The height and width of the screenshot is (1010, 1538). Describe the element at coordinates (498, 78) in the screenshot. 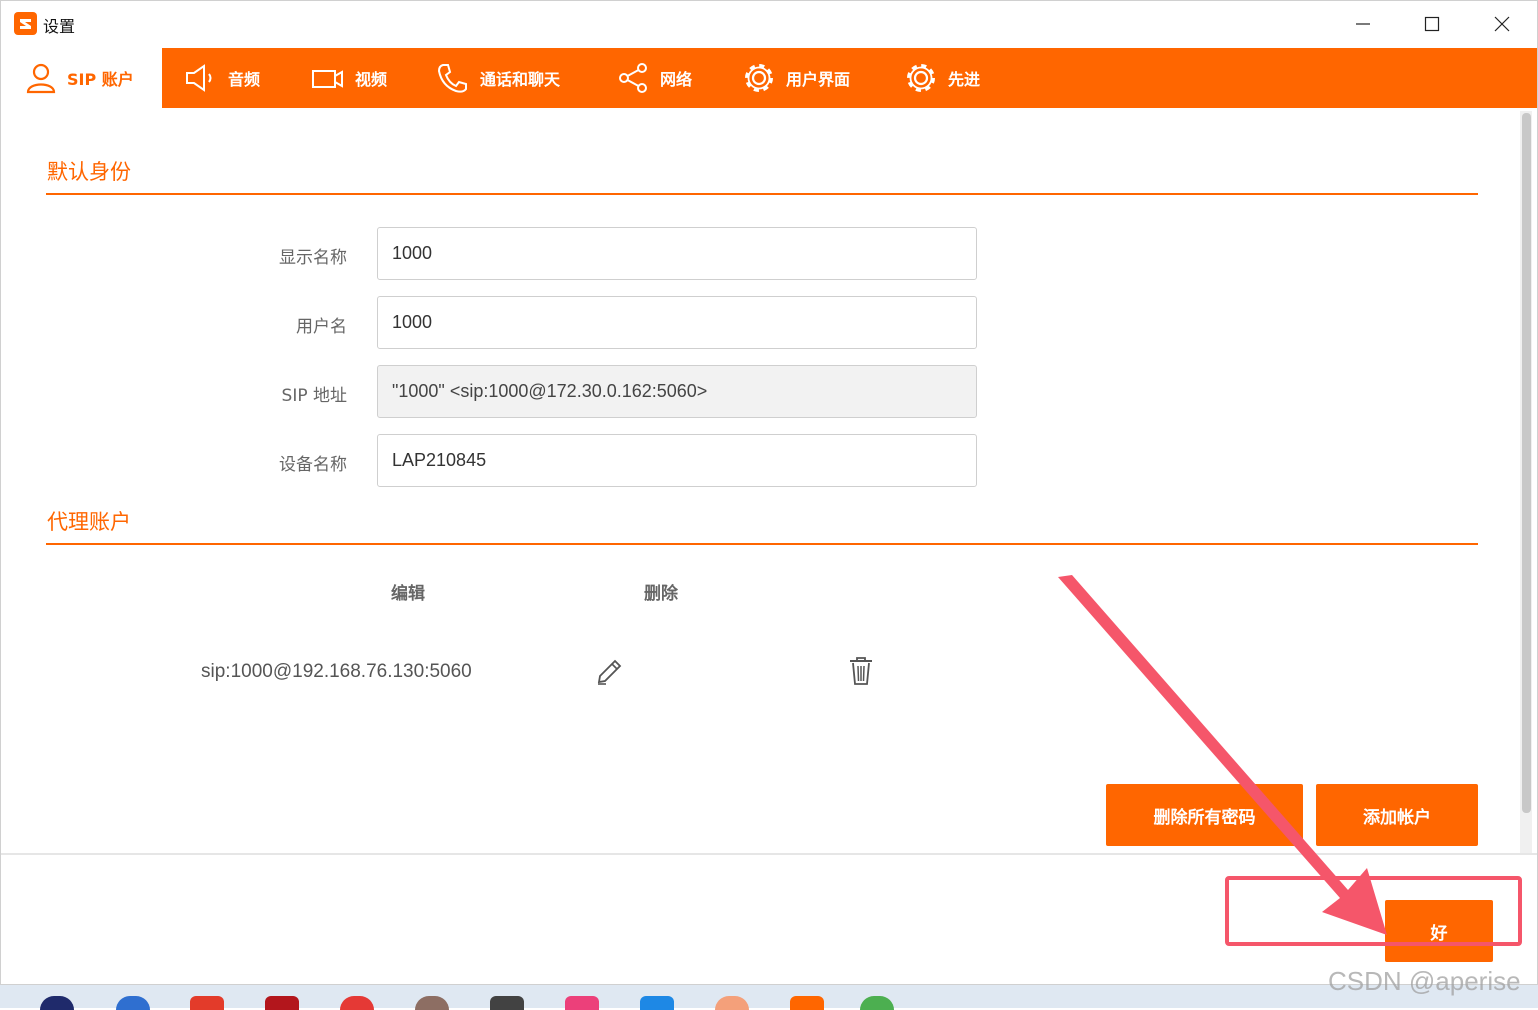

I see `tab-calls-chat: 通话和聊天` at that location.